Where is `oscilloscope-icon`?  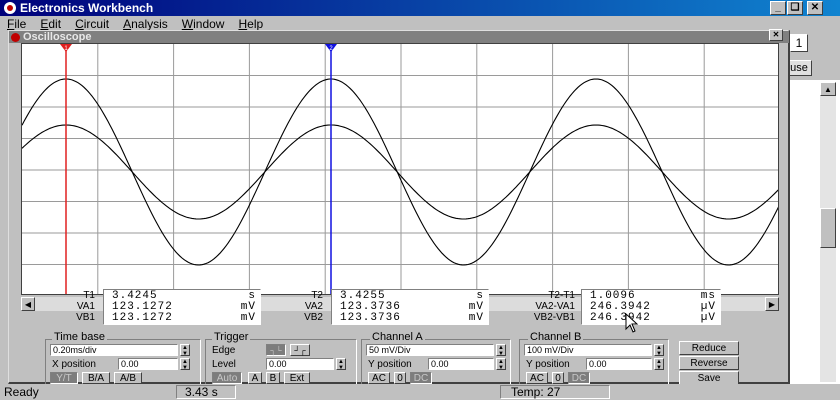
oscilloscope-icon is located at coordinates (15, 37).